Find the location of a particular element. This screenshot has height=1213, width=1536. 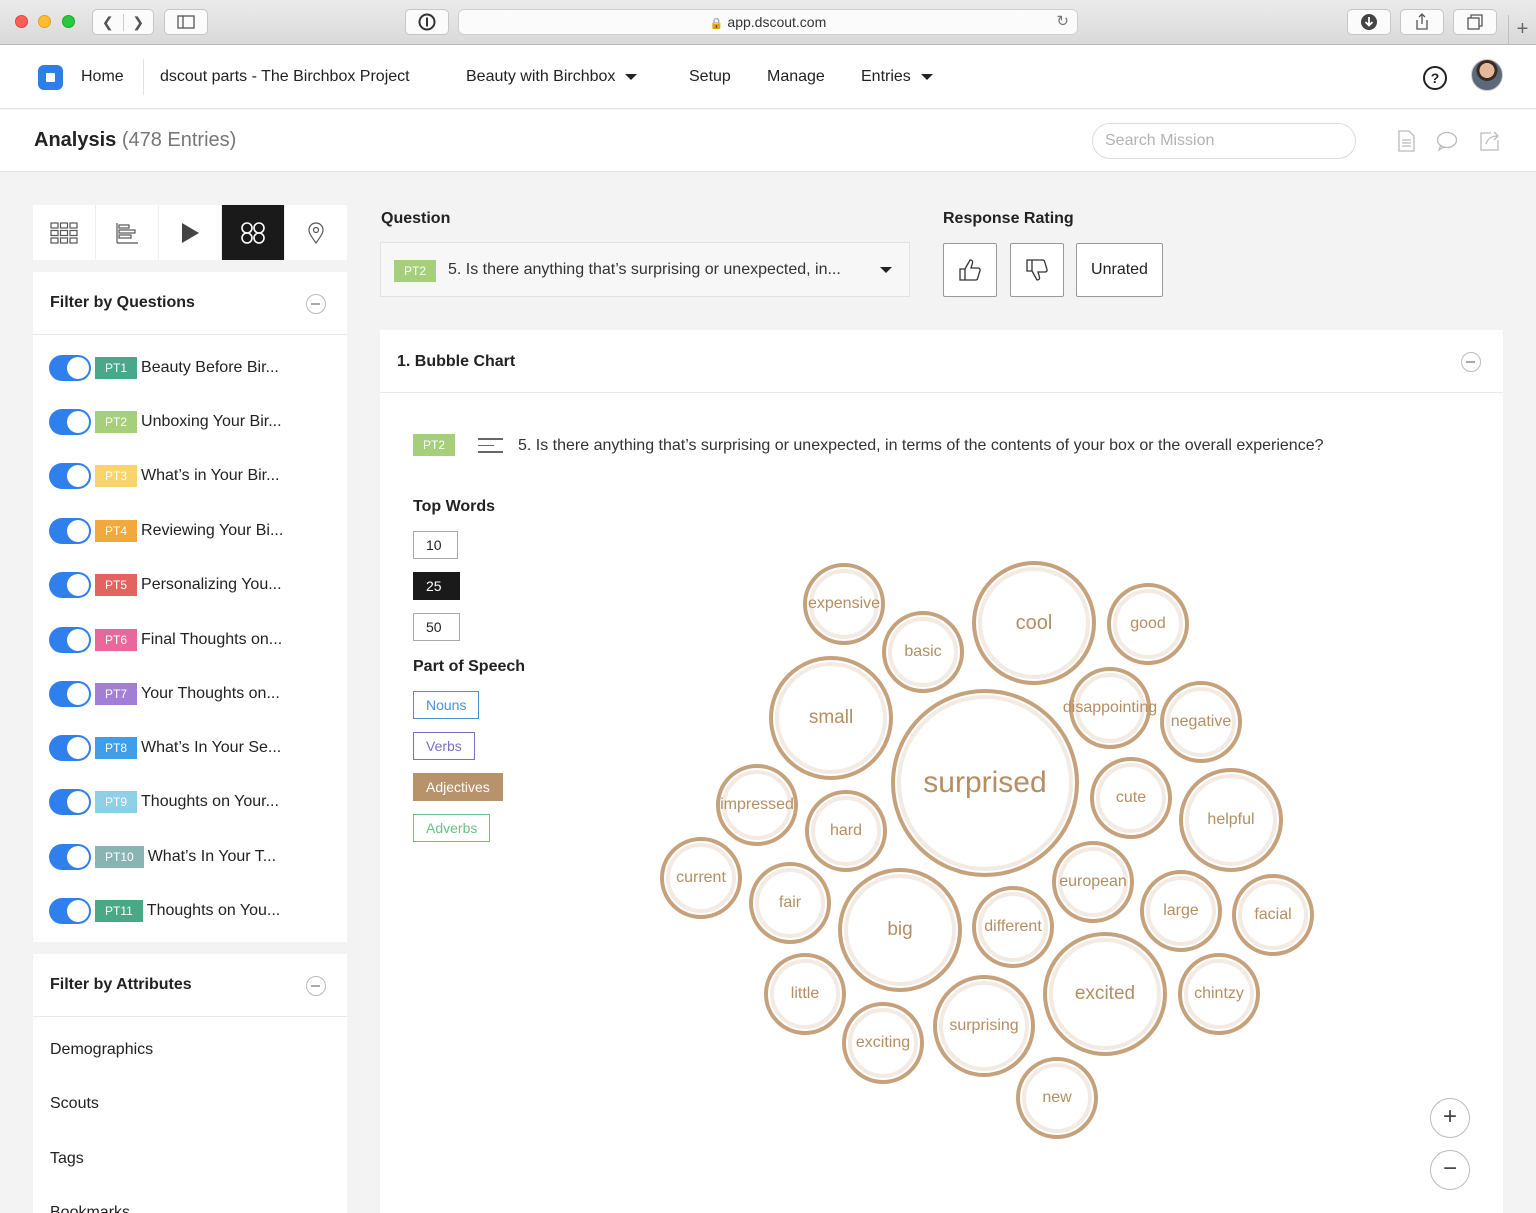

share-icon is located at coordinates (1422, 22).